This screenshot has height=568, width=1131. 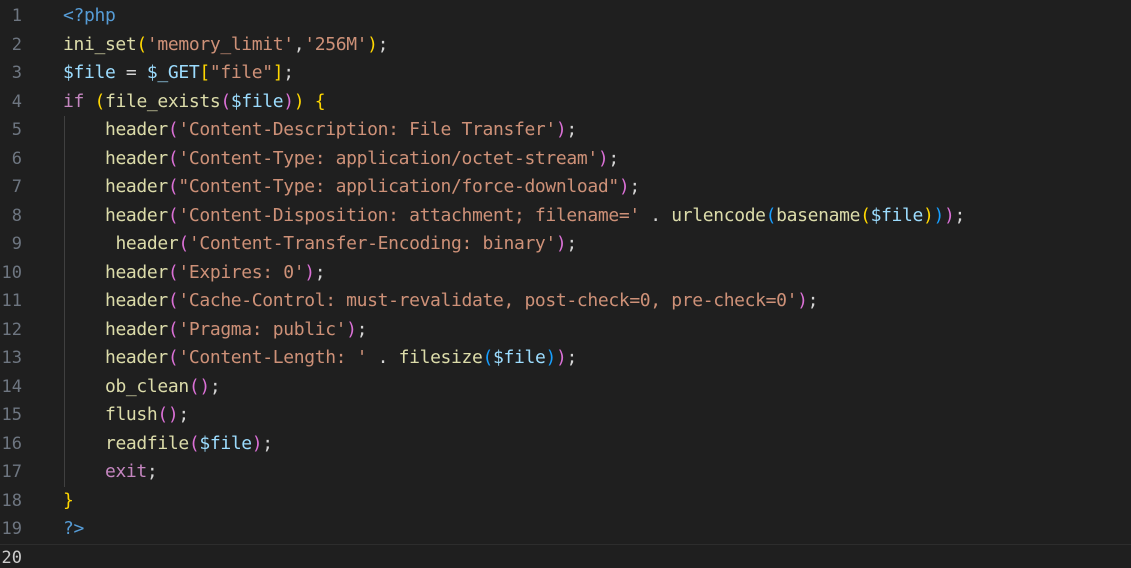 What do you see at coordinates (11, 301) in the screenshot?
I see `line-number: 11` at bounding box center [11, 301].